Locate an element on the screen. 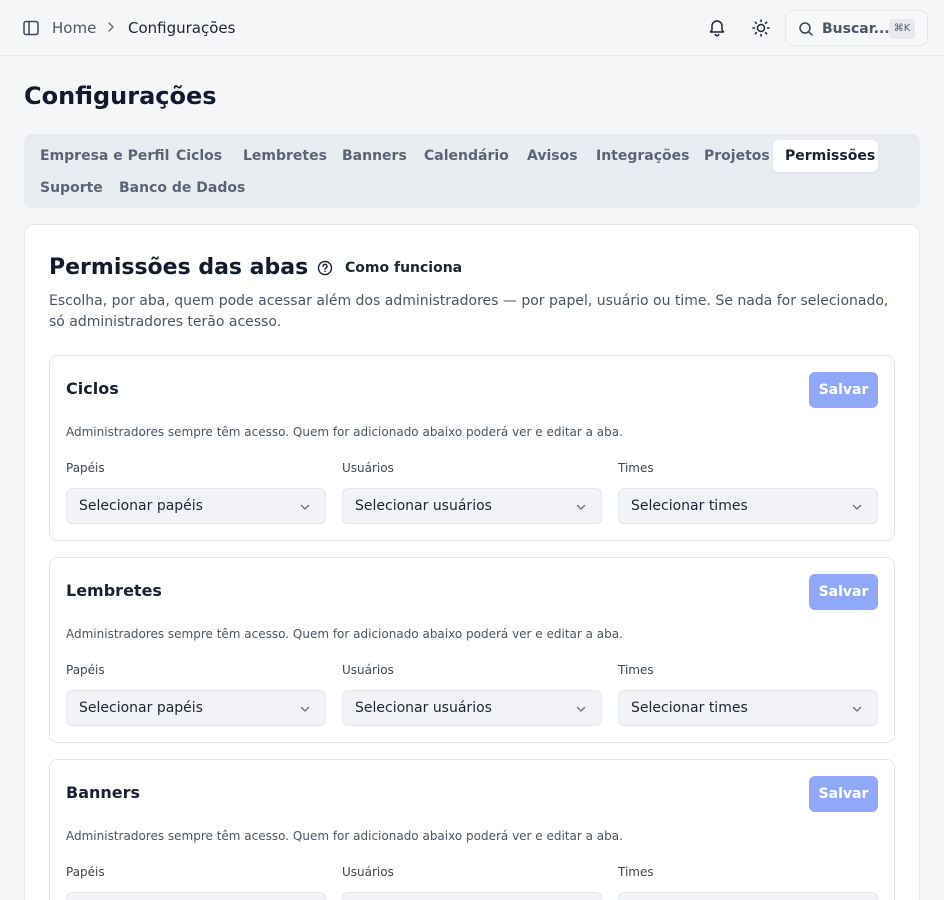 Image resolution: width=944 pixels, height=900 pixels. tab-banners: Banners is located at coordinates (374, 156).